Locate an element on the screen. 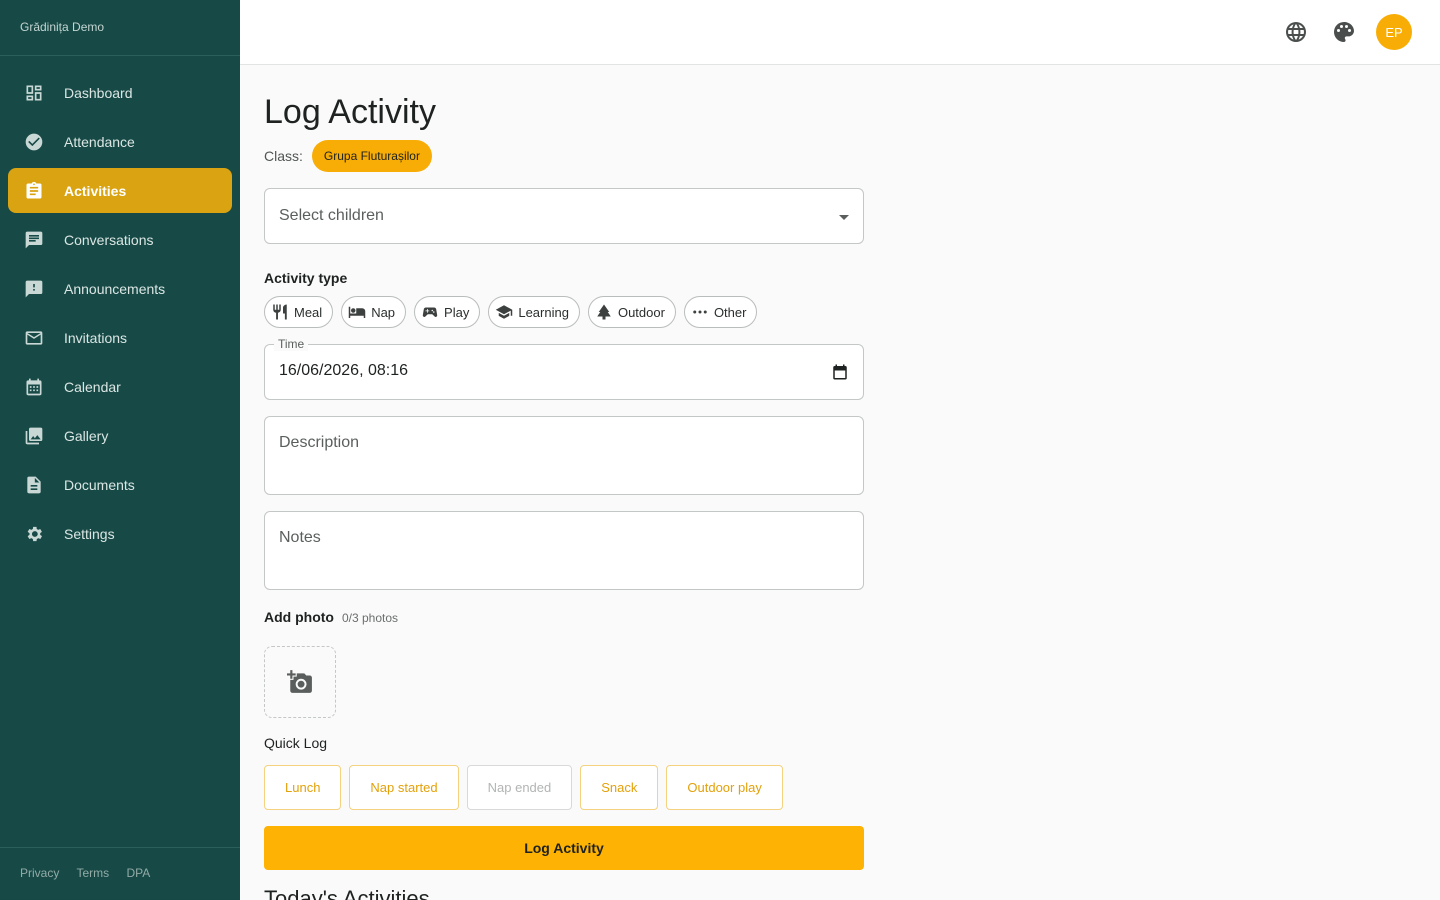 The width and height of the screenshot is (1440, 900). chip-label: Other is located at coordinates (730, 312).